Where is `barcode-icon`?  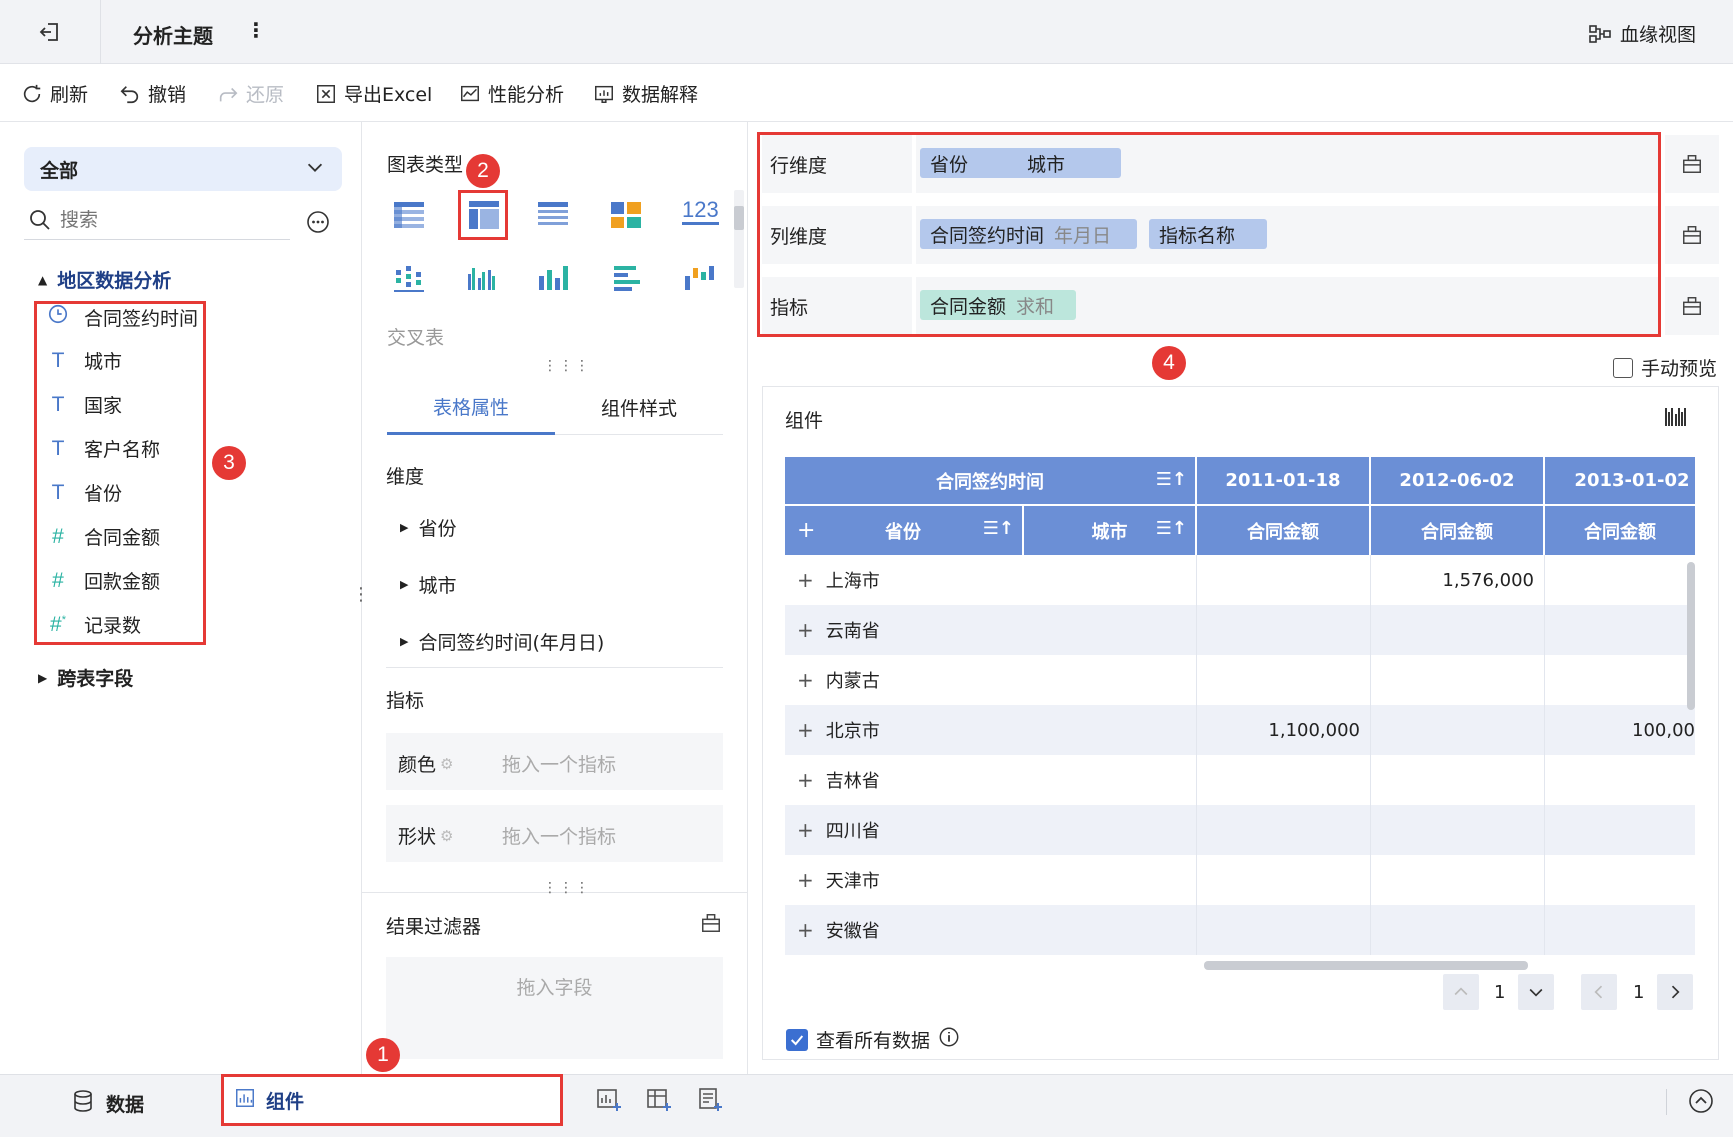
barcode-icon is located at coordinates (1676, 419).